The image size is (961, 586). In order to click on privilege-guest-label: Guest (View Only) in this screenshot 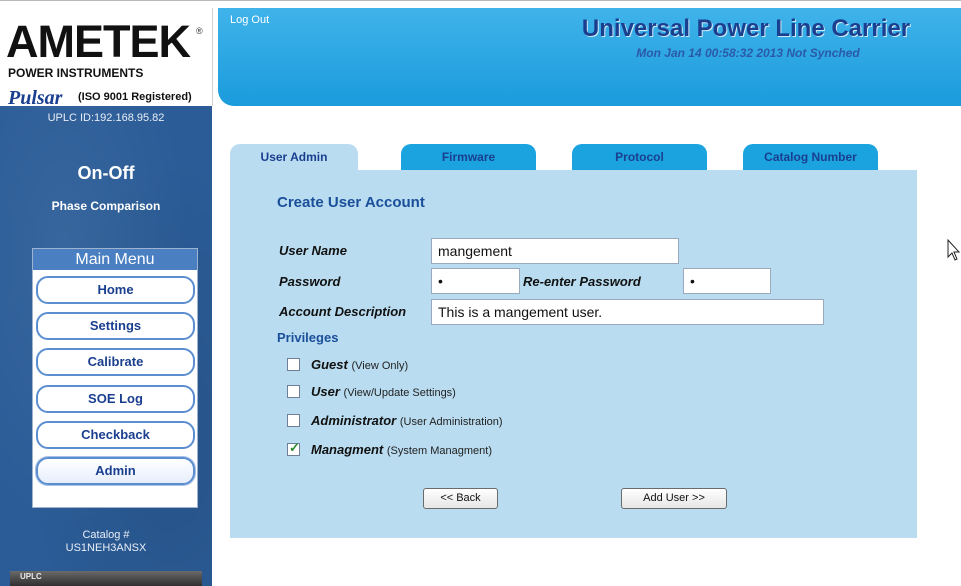, I will do `click(359, 364)`.